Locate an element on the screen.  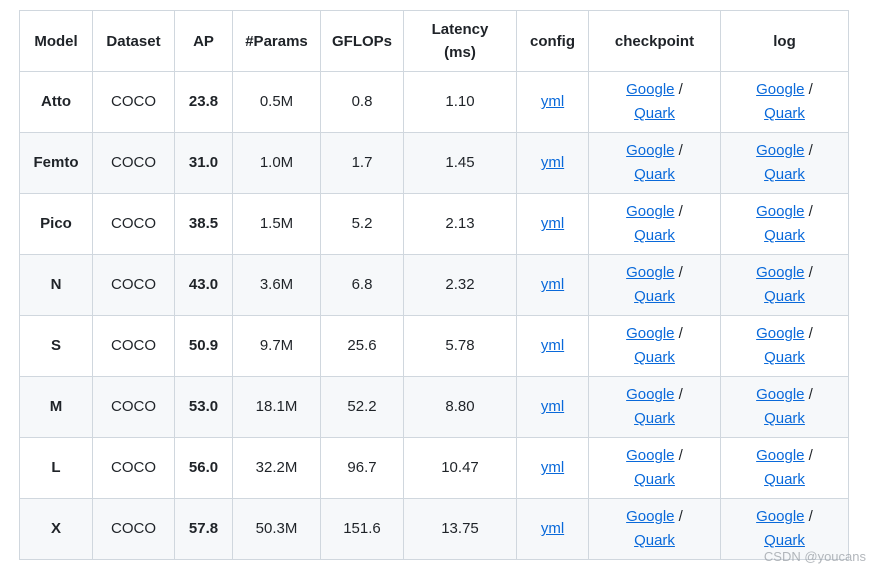
params-cell: 32.2M is located at coordinates (276, 468).